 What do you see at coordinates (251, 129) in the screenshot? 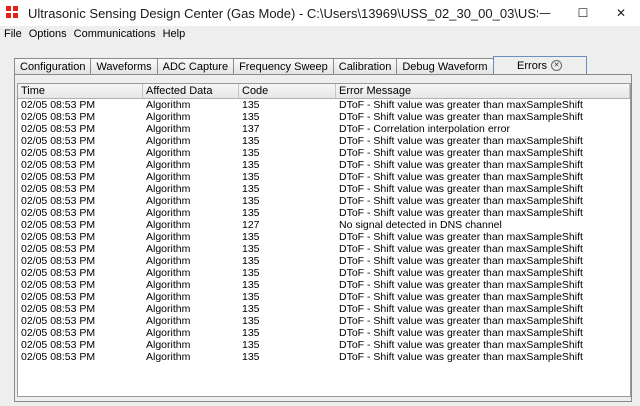
I see `cell-code: 137` at bounding box center [251, 129].